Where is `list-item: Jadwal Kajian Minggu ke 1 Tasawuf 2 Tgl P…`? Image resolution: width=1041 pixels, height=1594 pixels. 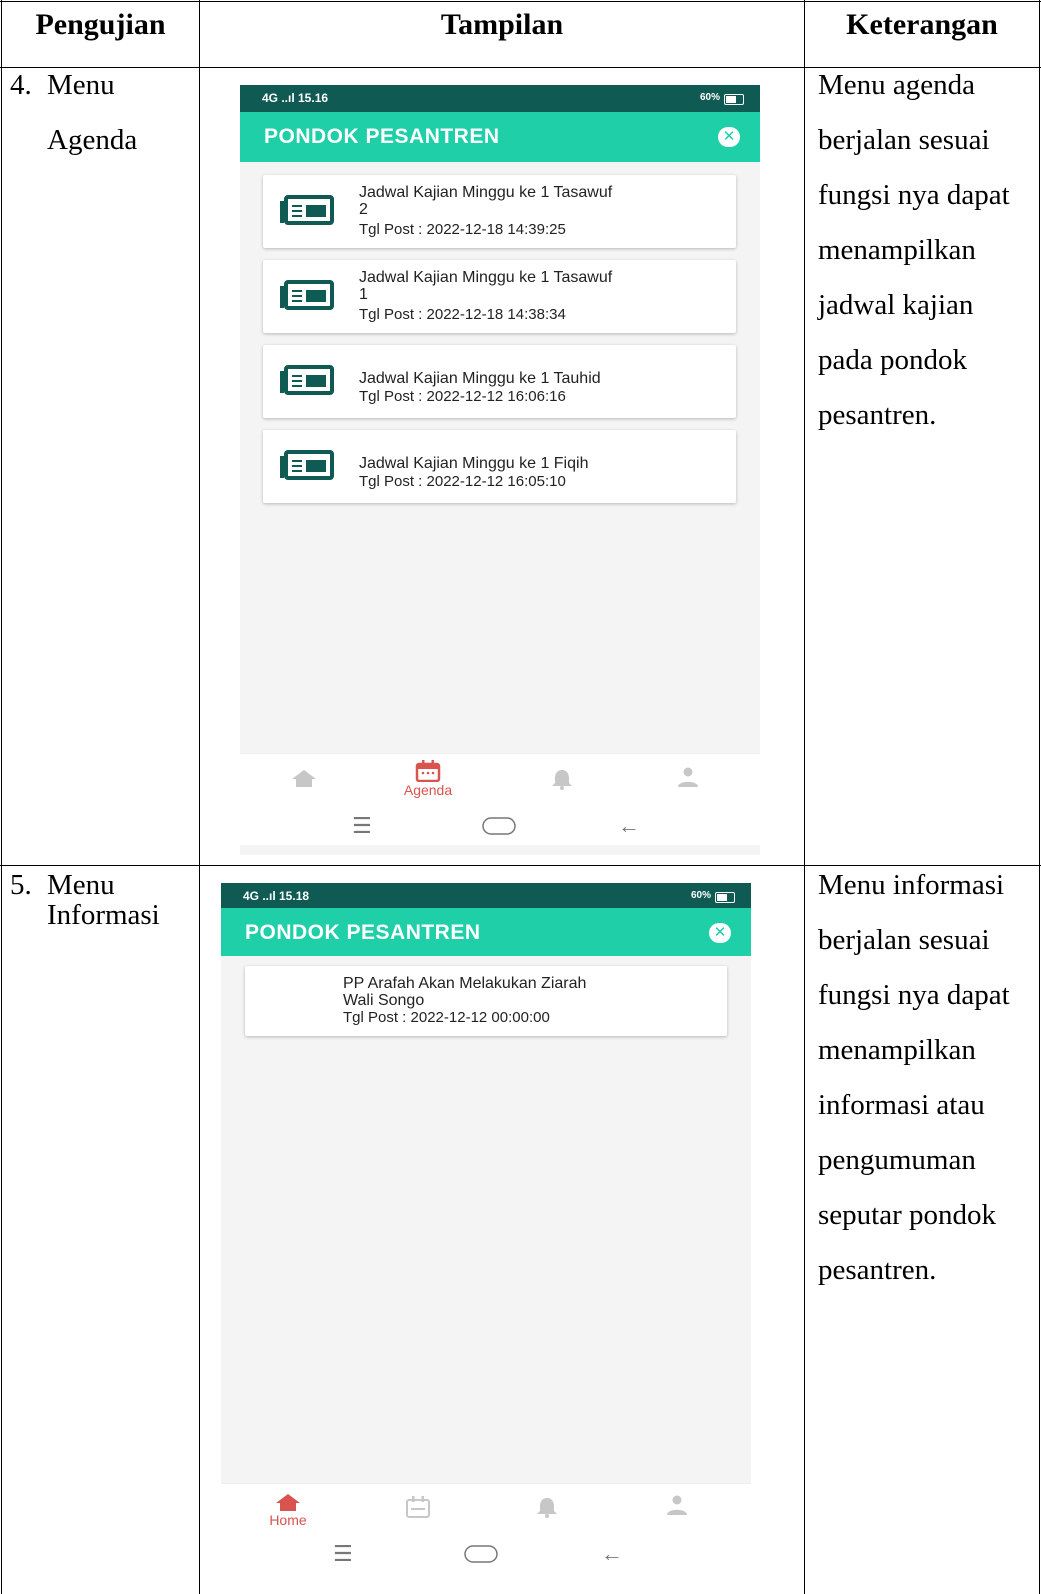
list-item: Jadwal Kajian Minggu ke 1 Tasawuf 2 Tgl P… is located at coordinates (499, 211).